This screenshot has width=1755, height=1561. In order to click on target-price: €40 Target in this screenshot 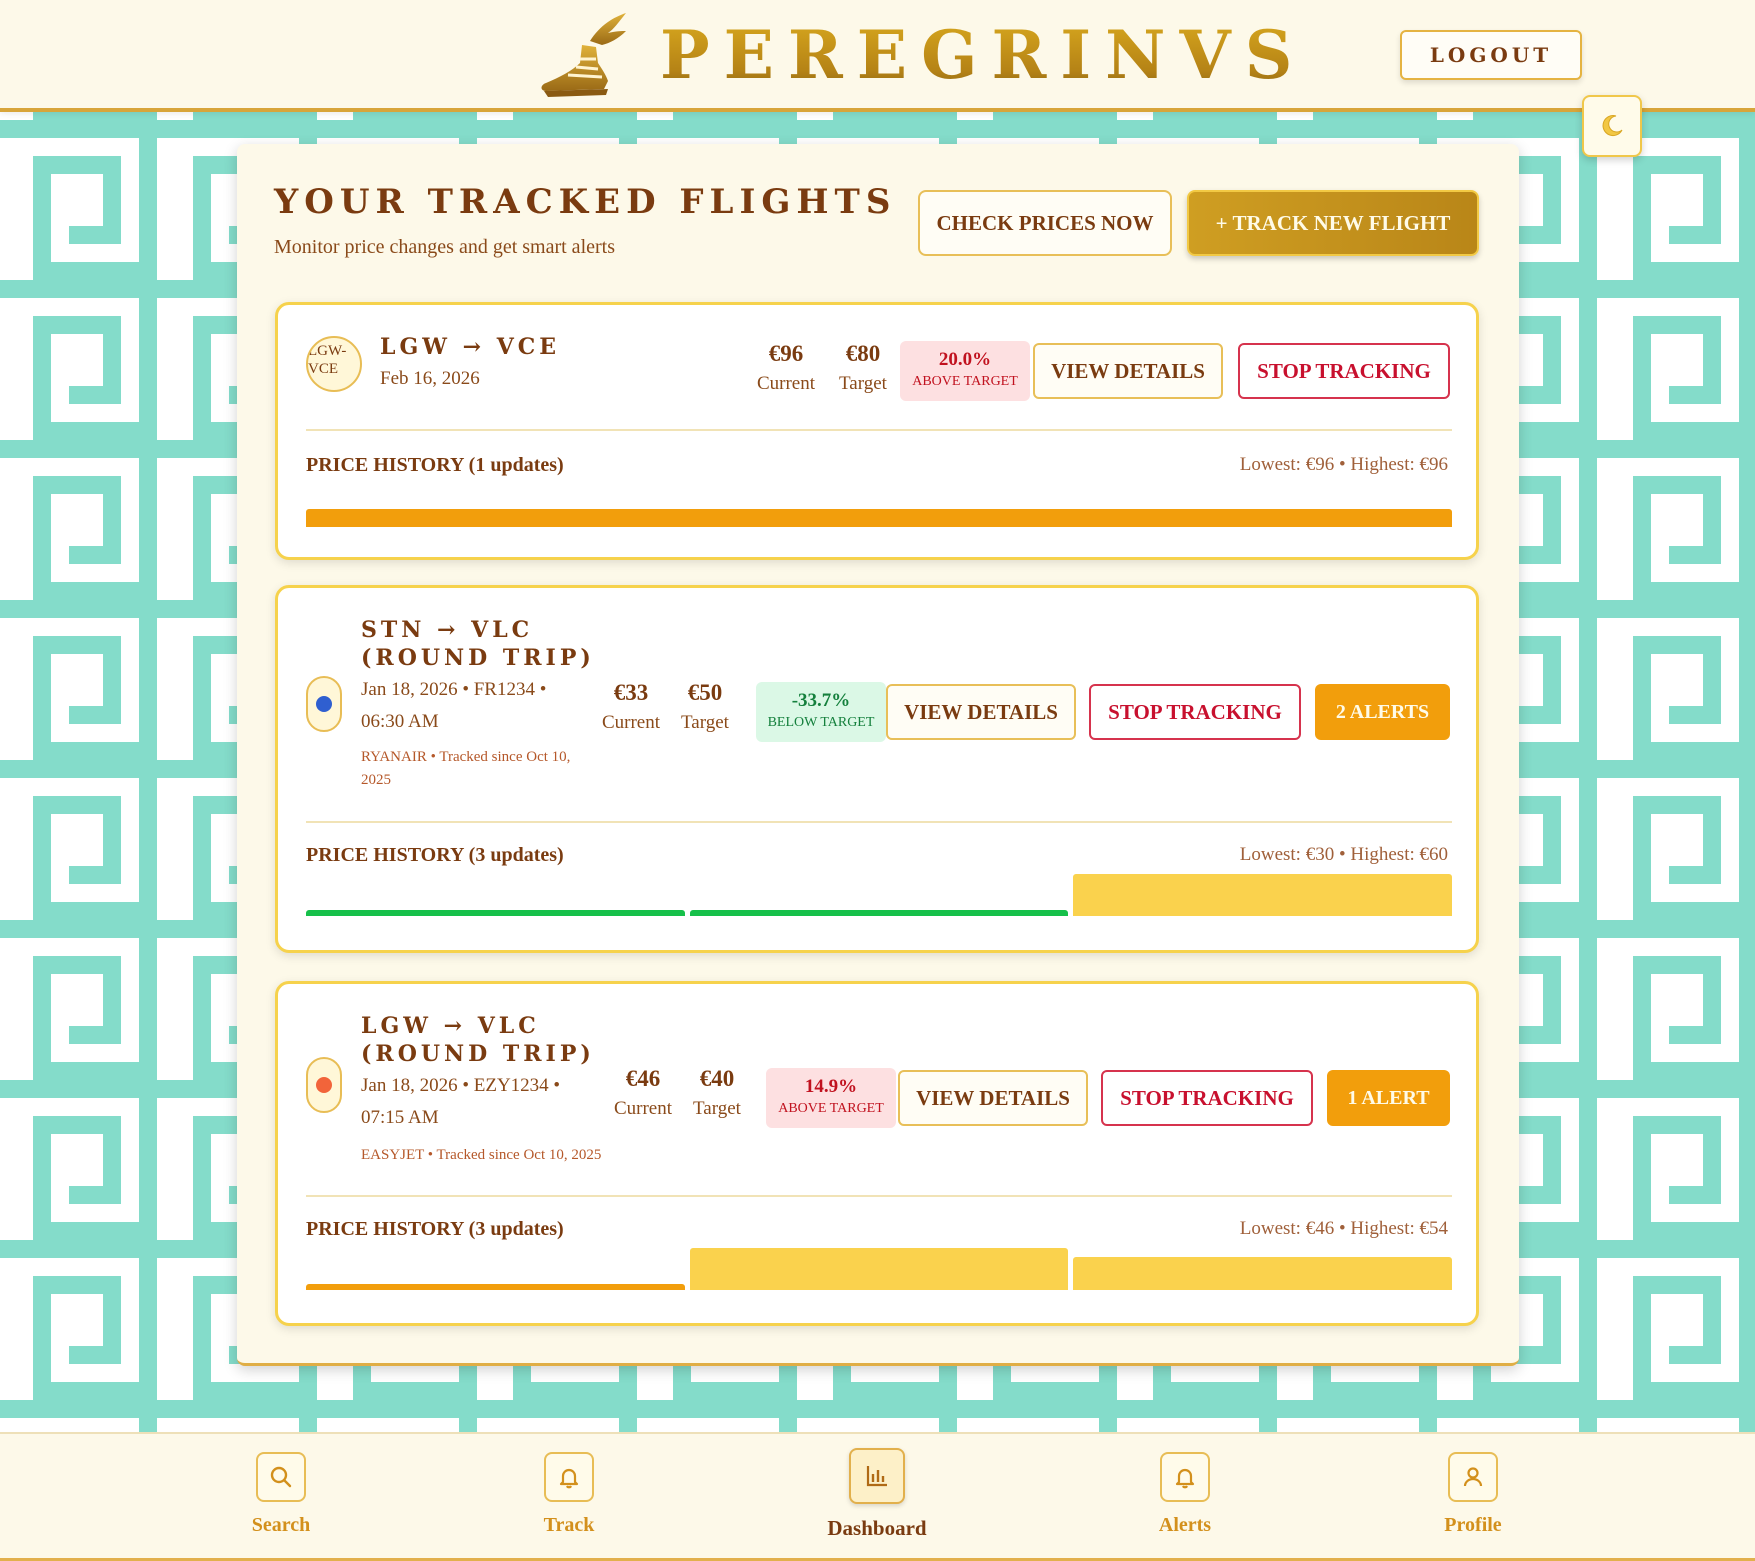, I will do `click(717, 1093)`.